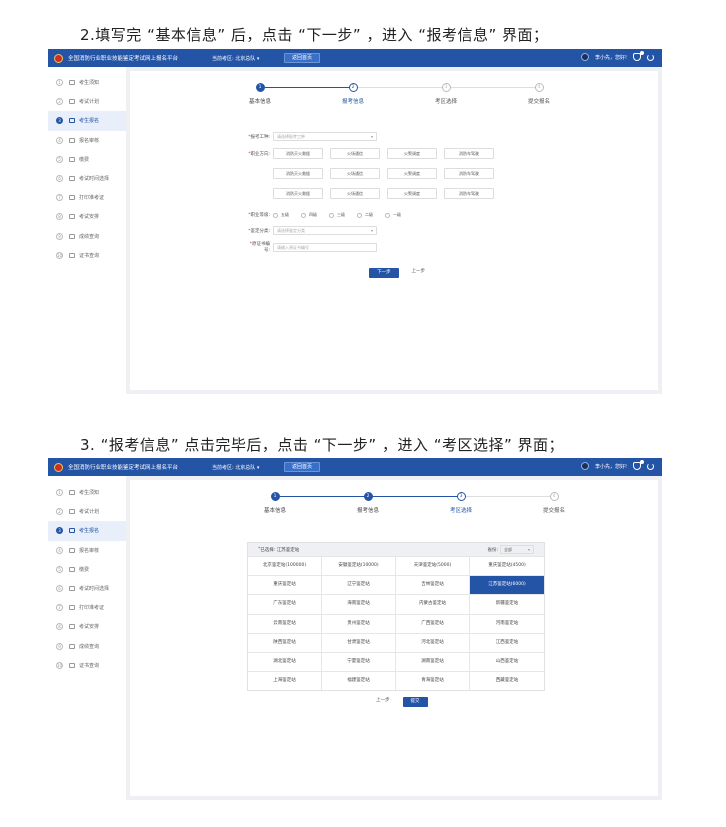 The image size is (726, 827). I want to click on selected-value: 江苏鉴定站, so click(288, 550).